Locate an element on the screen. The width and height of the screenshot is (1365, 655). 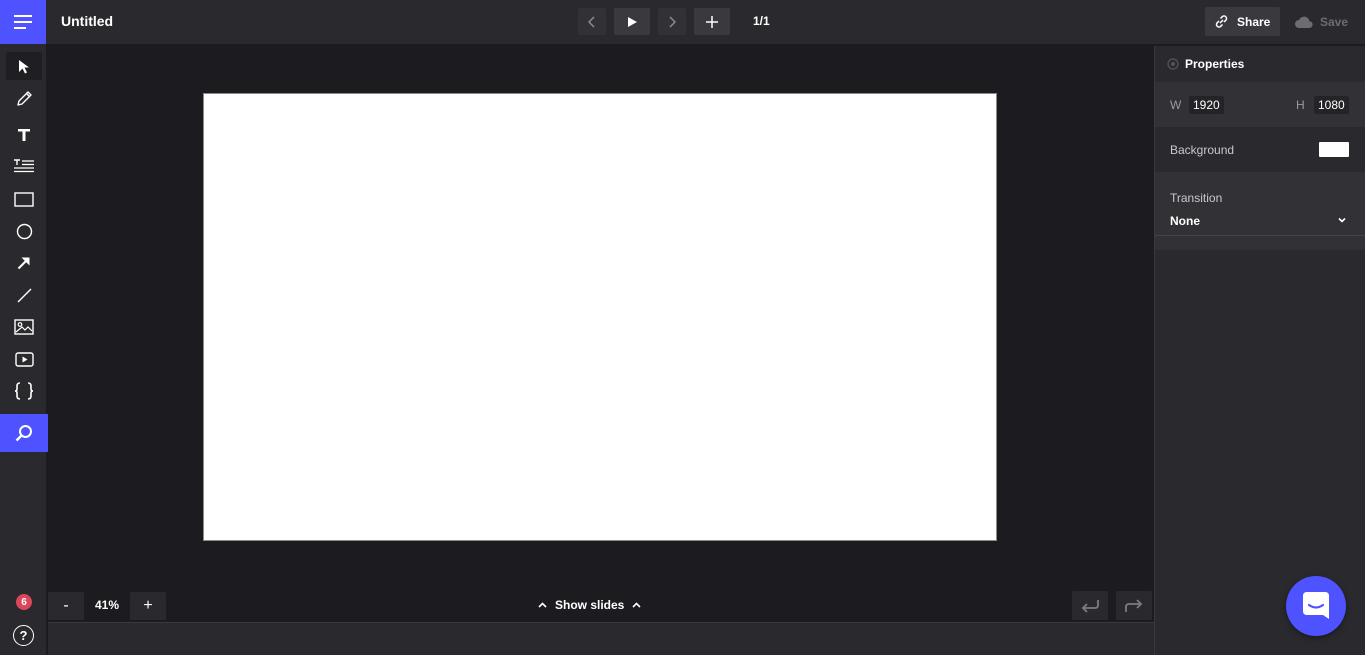
document-title: Untitled is located at coordinates (87, 21).